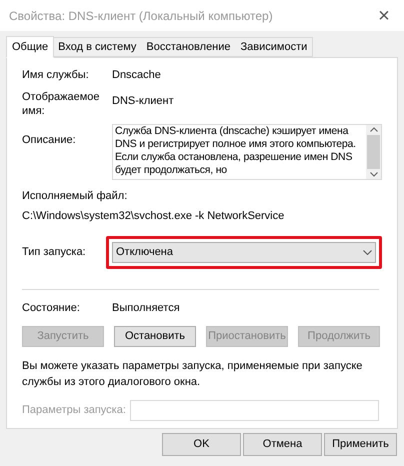 The image size is (404, 466). I want to click on tab: Вход в систему, so click(97, 47).